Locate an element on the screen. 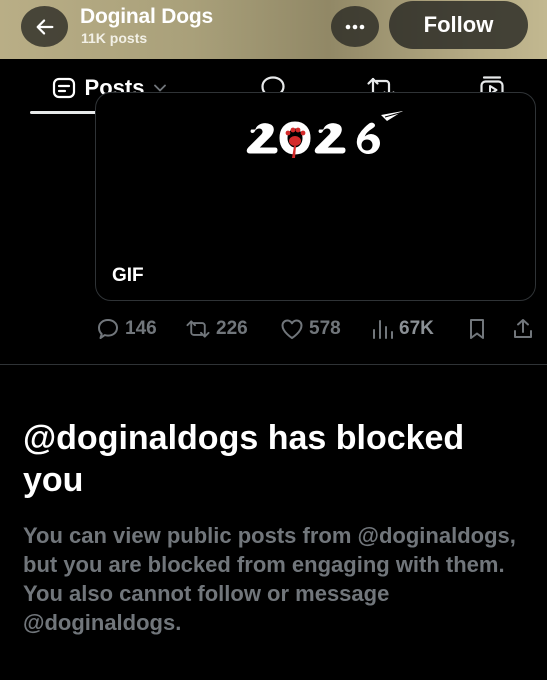  post-action-bar: 146 226 578 67K is located at coordinates (273, 329).